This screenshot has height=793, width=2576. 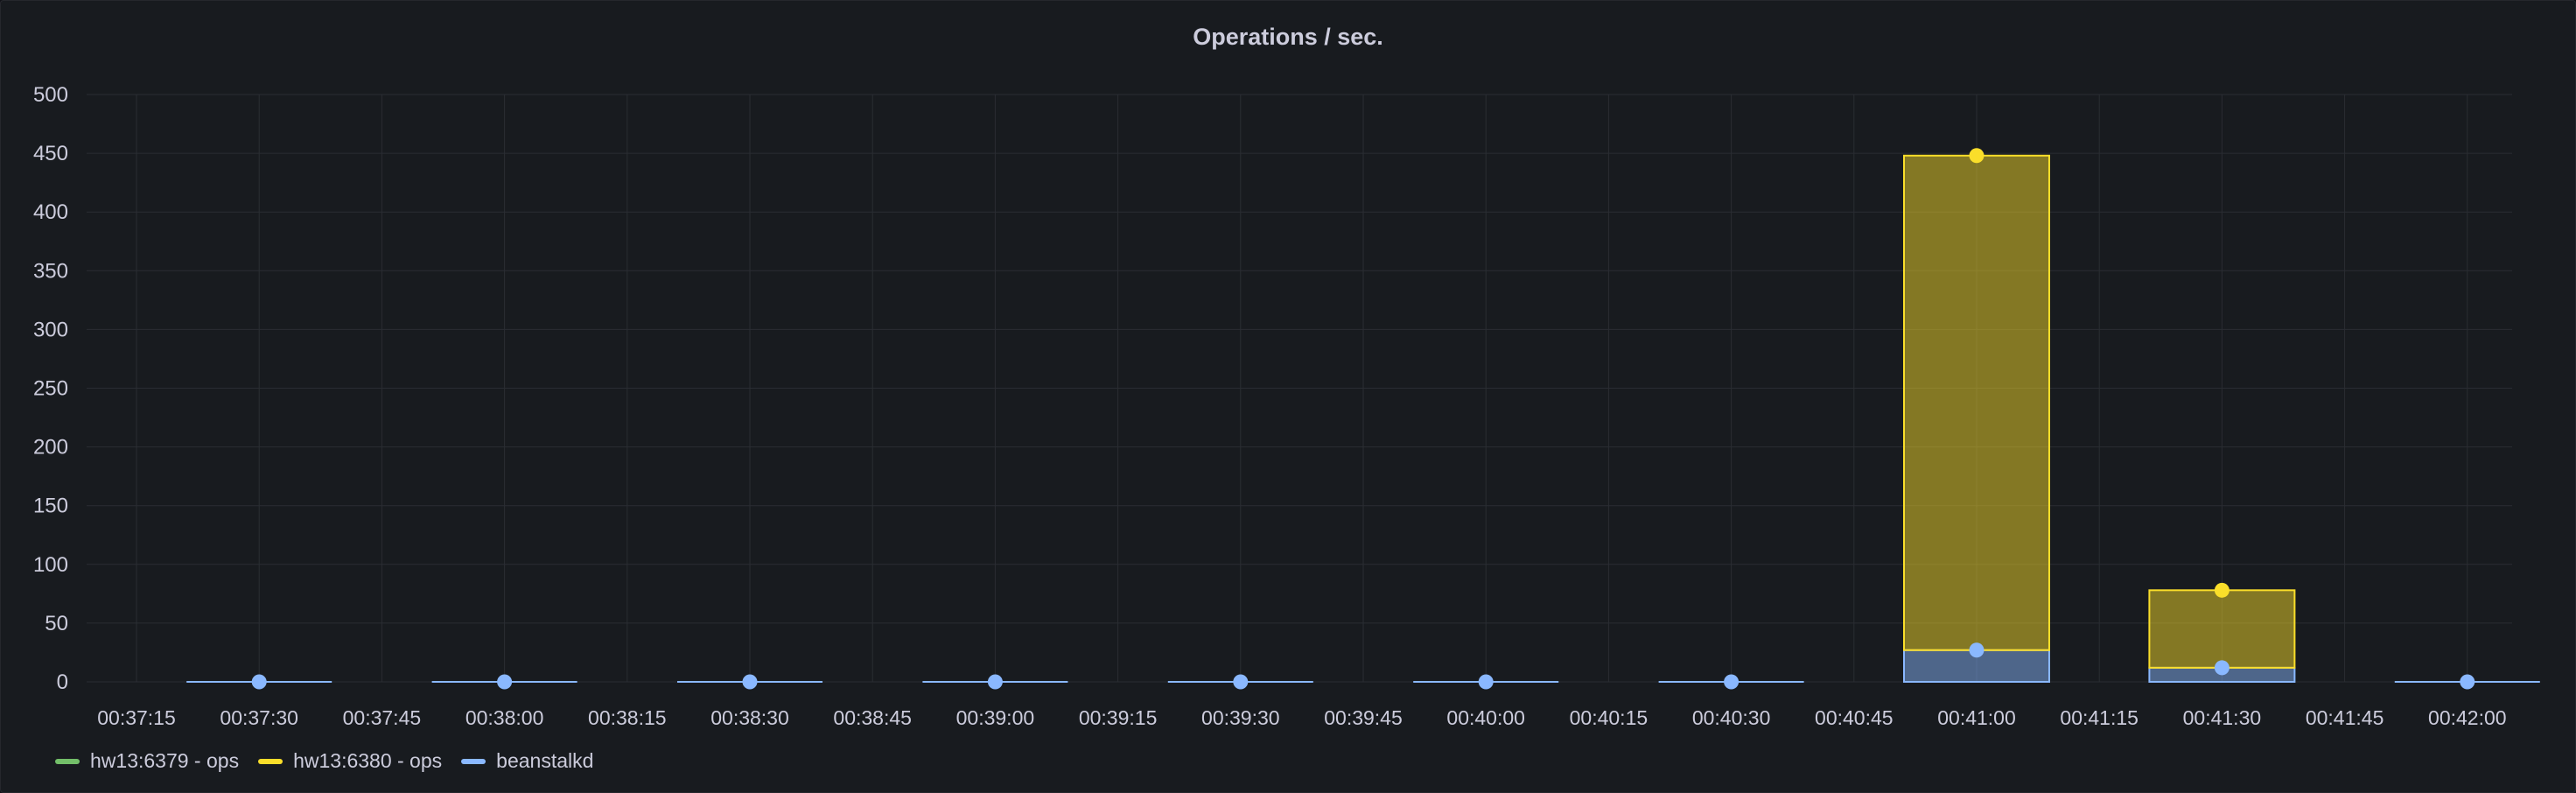 I want to click on y-axis: 0 50 100 150 200 250 300 350 400 450 500, so click(x=50, y=388).